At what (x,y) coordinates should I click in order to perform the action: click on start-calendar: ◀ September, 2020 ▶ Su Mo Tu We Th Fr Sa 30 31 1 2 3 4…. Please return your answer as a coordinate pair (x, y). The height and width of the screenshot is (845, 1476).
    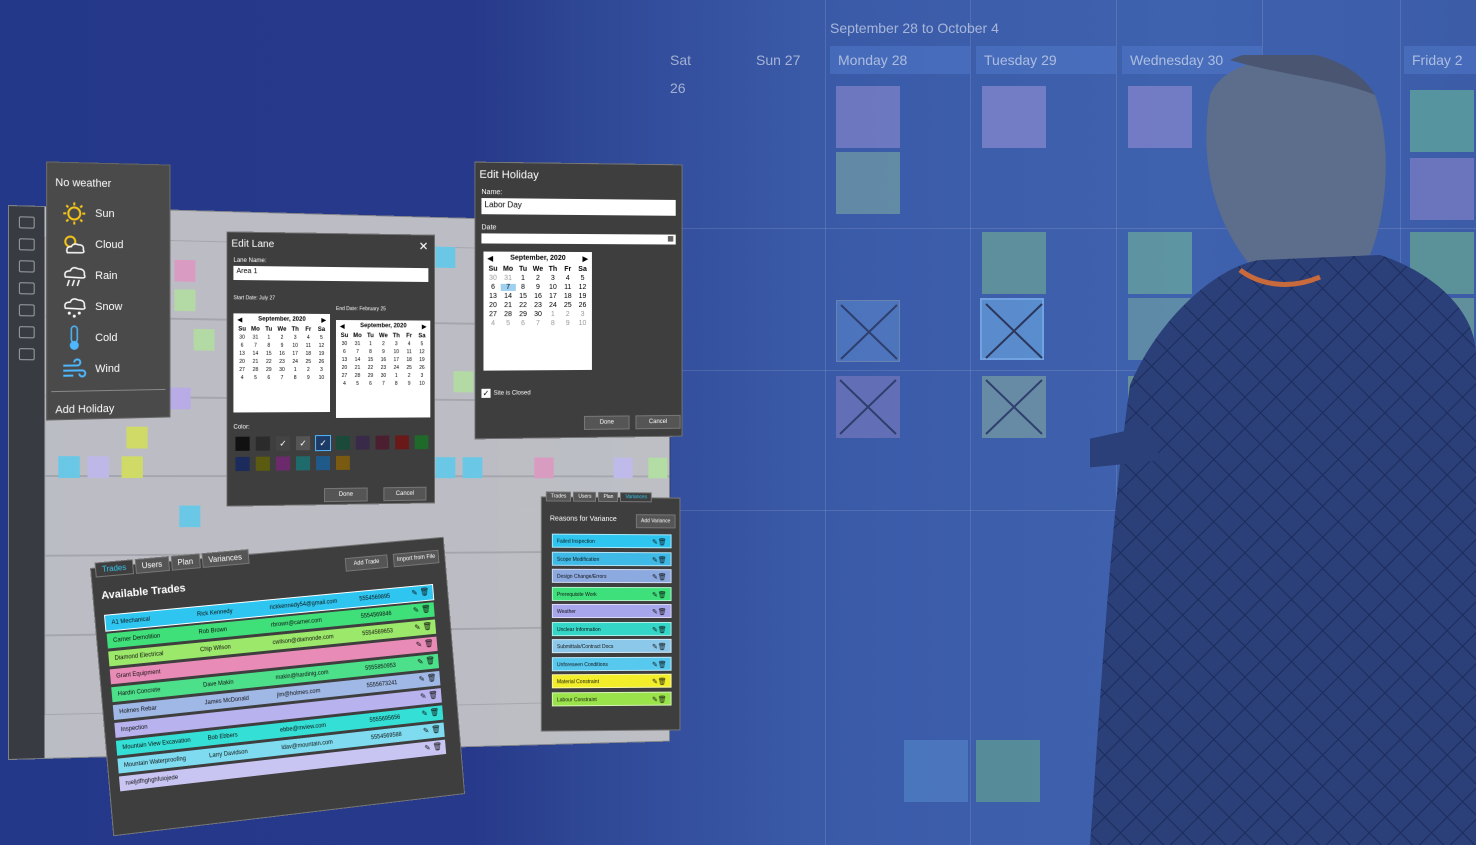
    Looking at the image, I should click on (282, 363).